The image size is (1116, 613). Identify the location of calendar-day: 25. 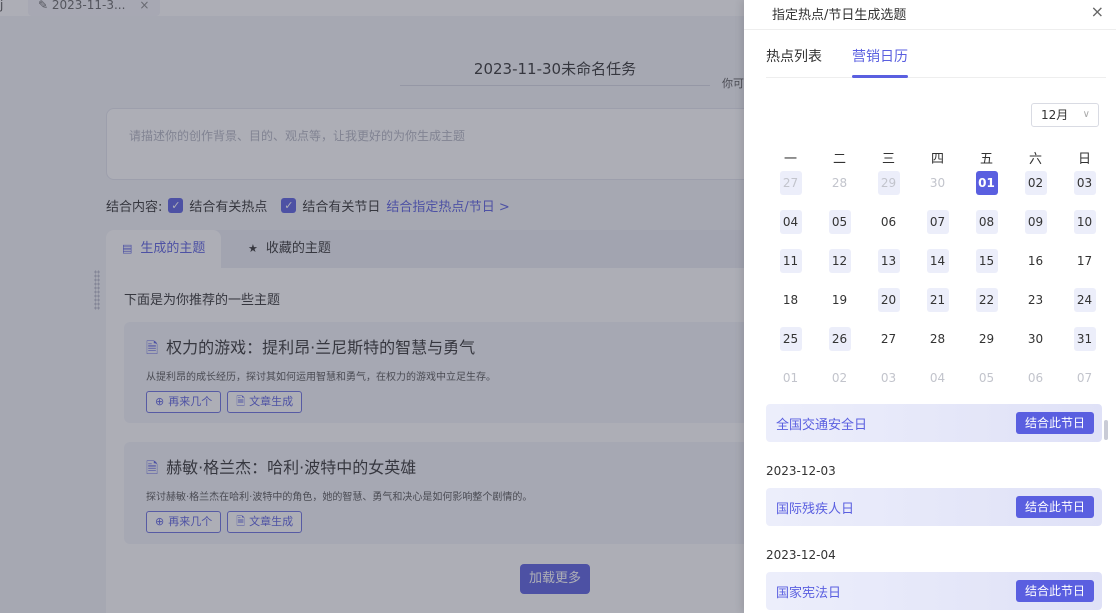
(790, 346).